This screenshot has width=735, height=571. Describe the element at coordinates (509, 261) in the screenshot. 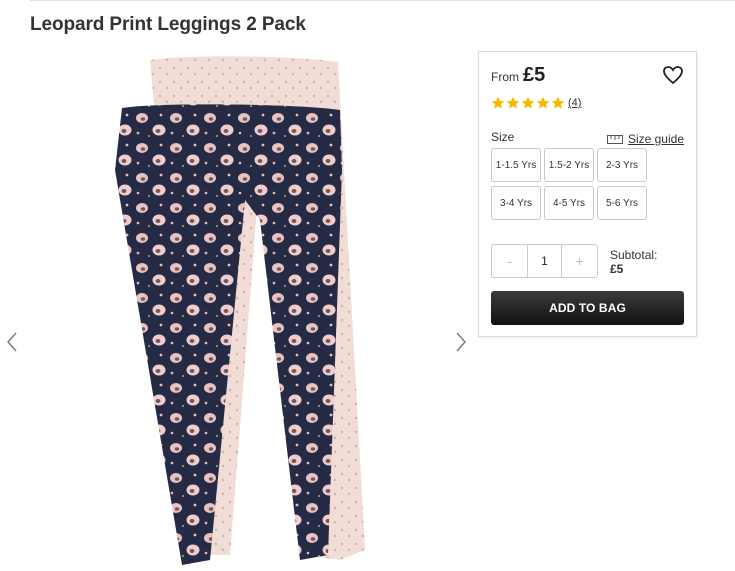

I see `quantity-decrement-button: -` at that location.